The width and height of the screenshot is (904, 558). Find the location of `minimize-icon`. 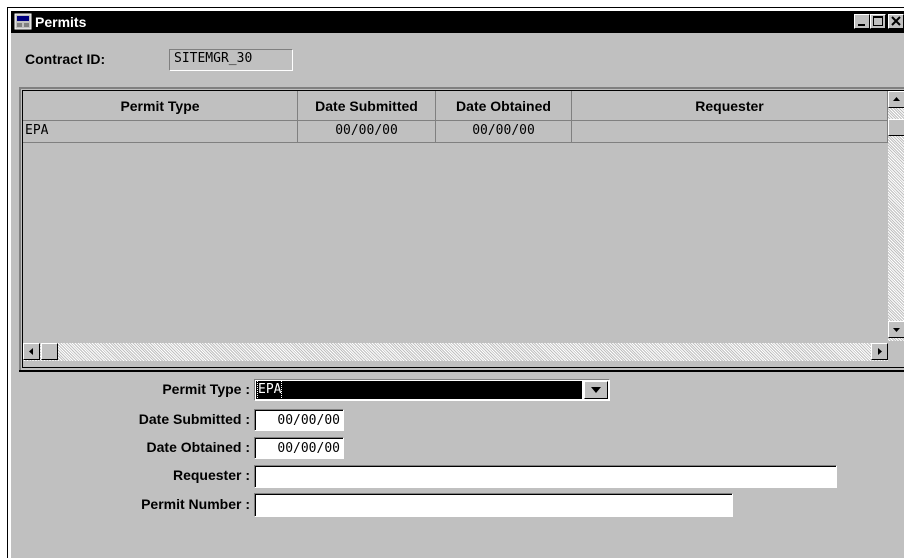

minimize-icon is located at coordinates (861, 25).